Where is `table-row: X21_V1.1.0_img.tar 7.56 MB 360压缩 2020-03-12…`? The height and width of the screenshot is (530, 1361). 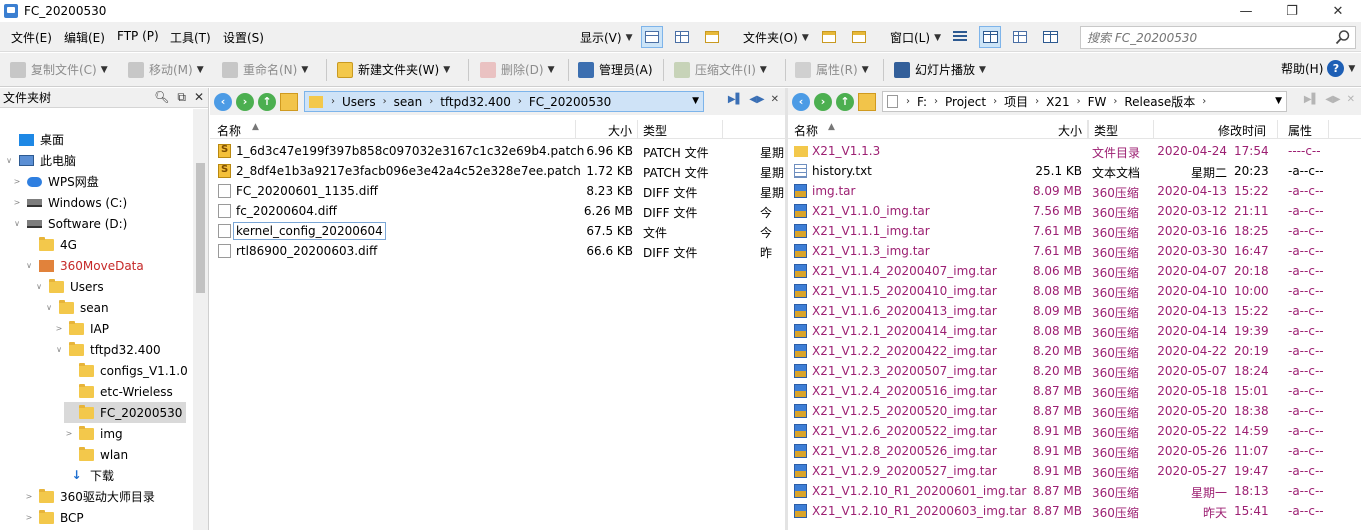 table-row: X21_V1.1.0_img.tar 7.56 MB 360压缩 2020-03-12… is located at coordinates (1074, 211).